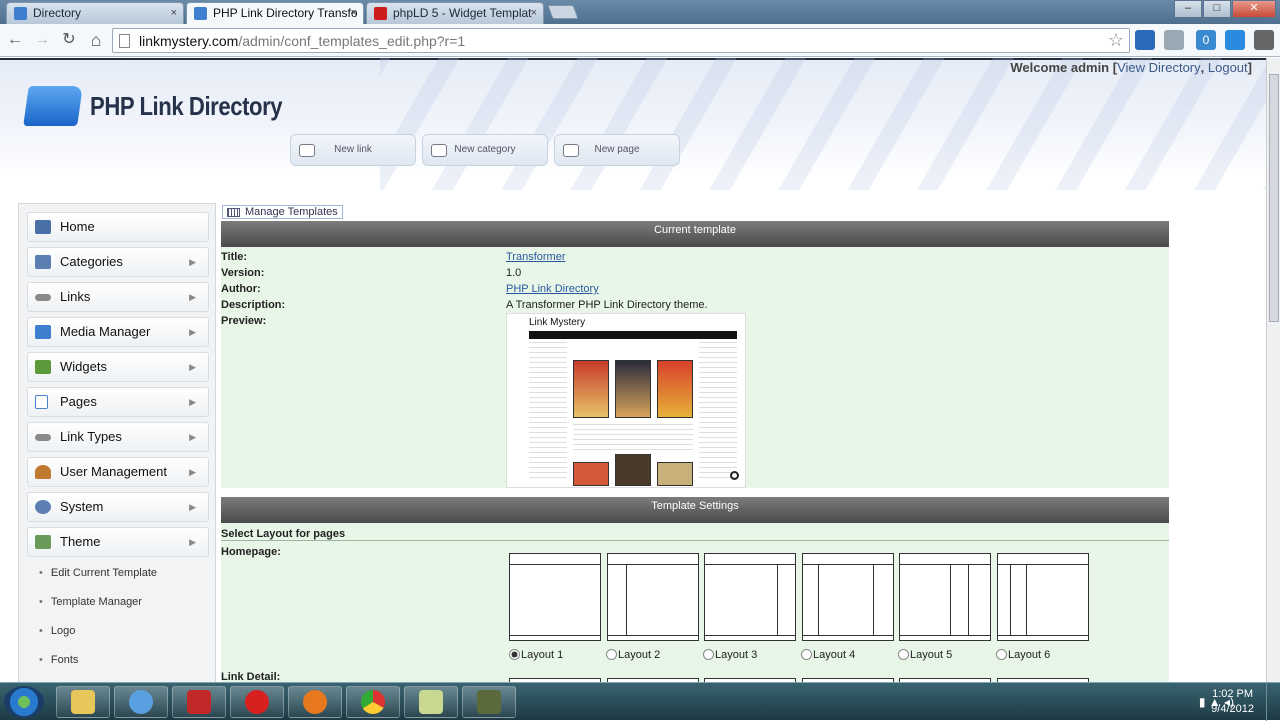 This screenshot has width=1280, height=721. I want to click on taskbar-explorer, so click(83, 702).